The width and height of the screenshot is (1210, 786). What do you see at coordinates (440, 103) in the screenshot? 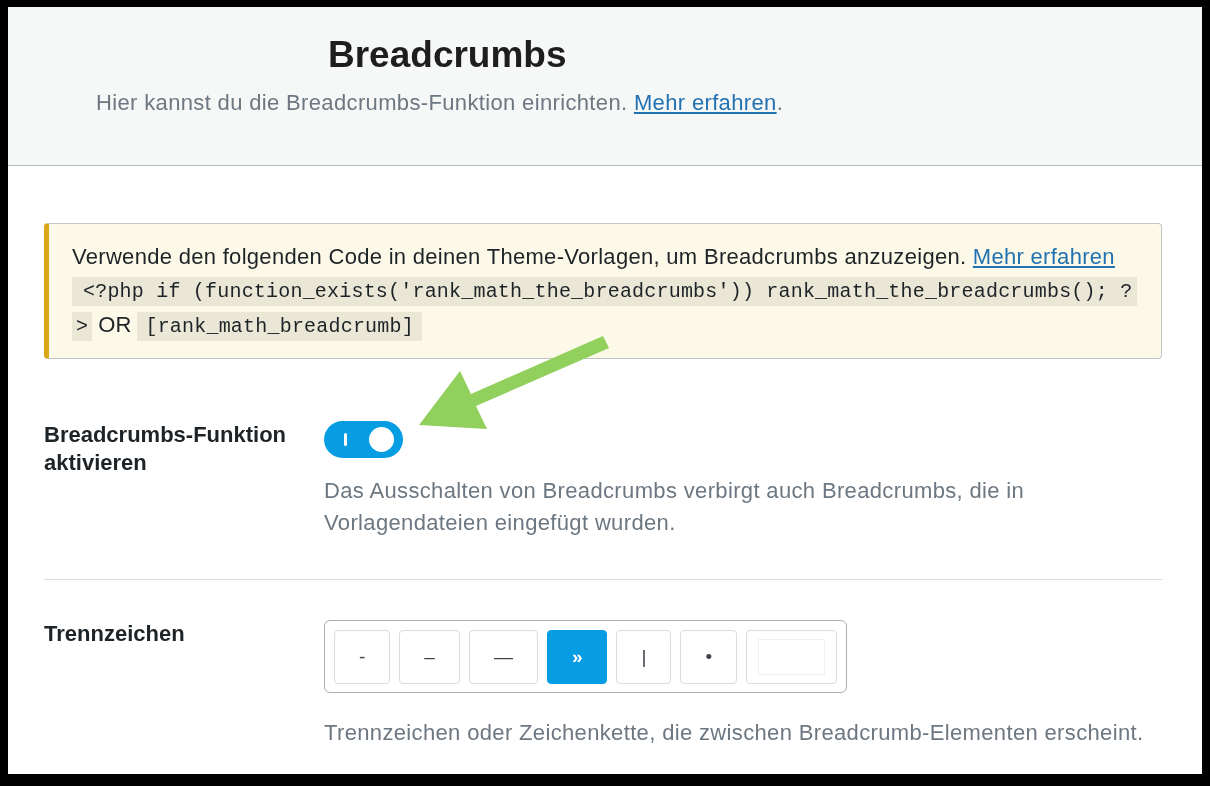
I see `header-description: Hier kannst du die Breadcrumbs-Funktion einrichten. Mehr erfahren.` at bounding box center [440, 103].